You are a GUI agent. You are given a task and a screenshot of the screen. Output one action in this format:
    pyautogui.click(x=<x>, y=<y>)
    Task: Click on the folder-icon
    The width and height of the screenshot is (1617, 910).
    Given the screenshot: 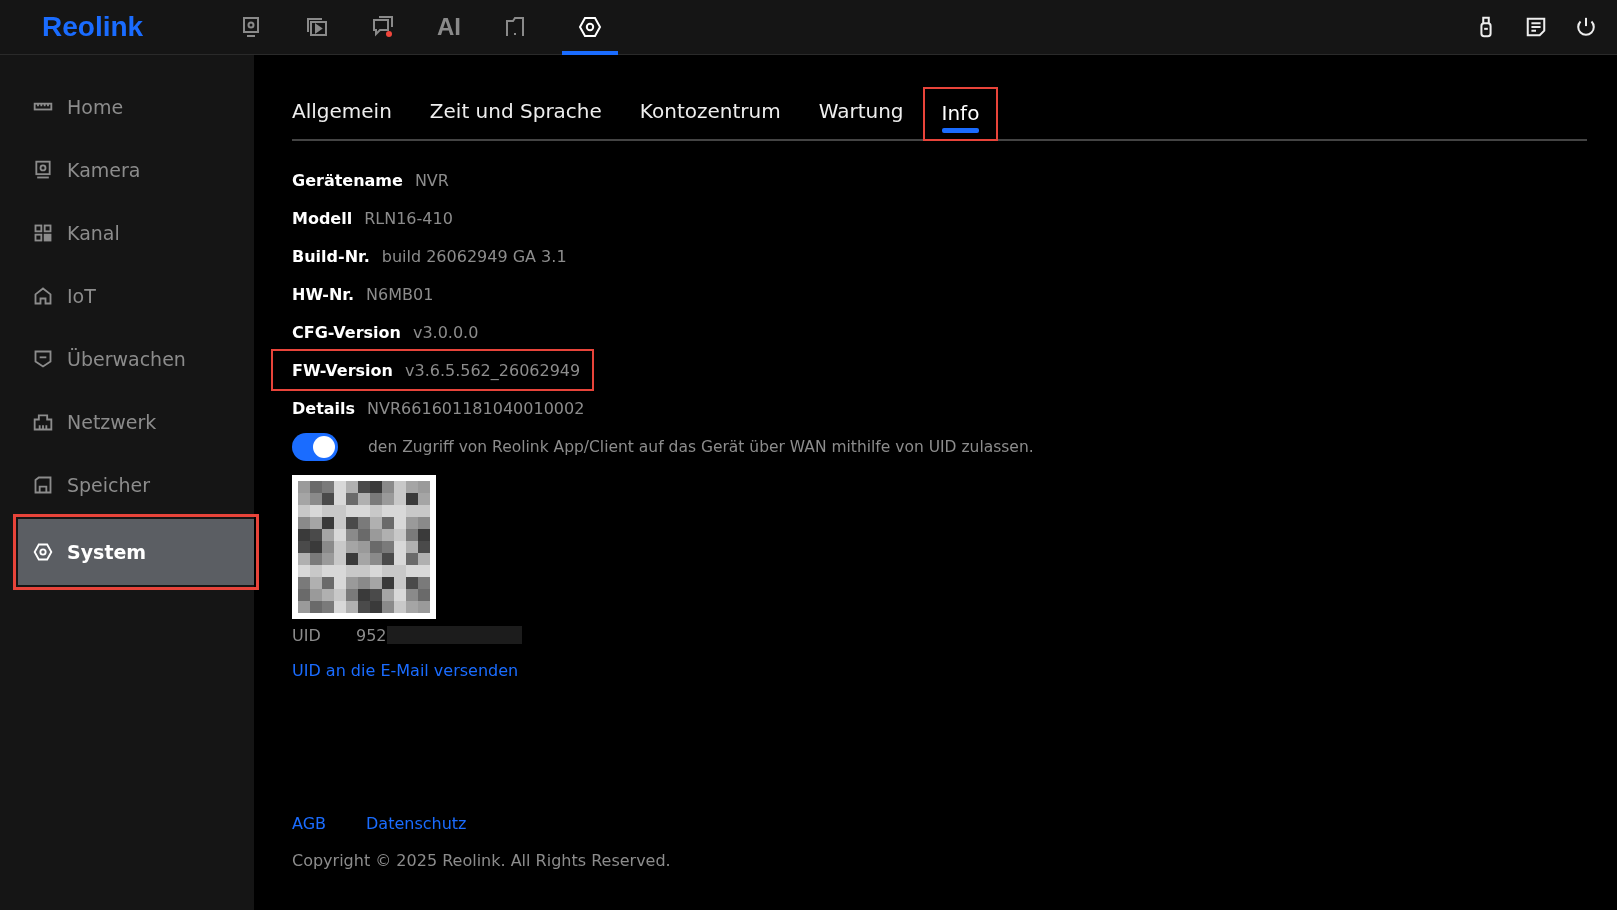 What is the action you would take?
    pyautogui.click(x=515, y=27)
    